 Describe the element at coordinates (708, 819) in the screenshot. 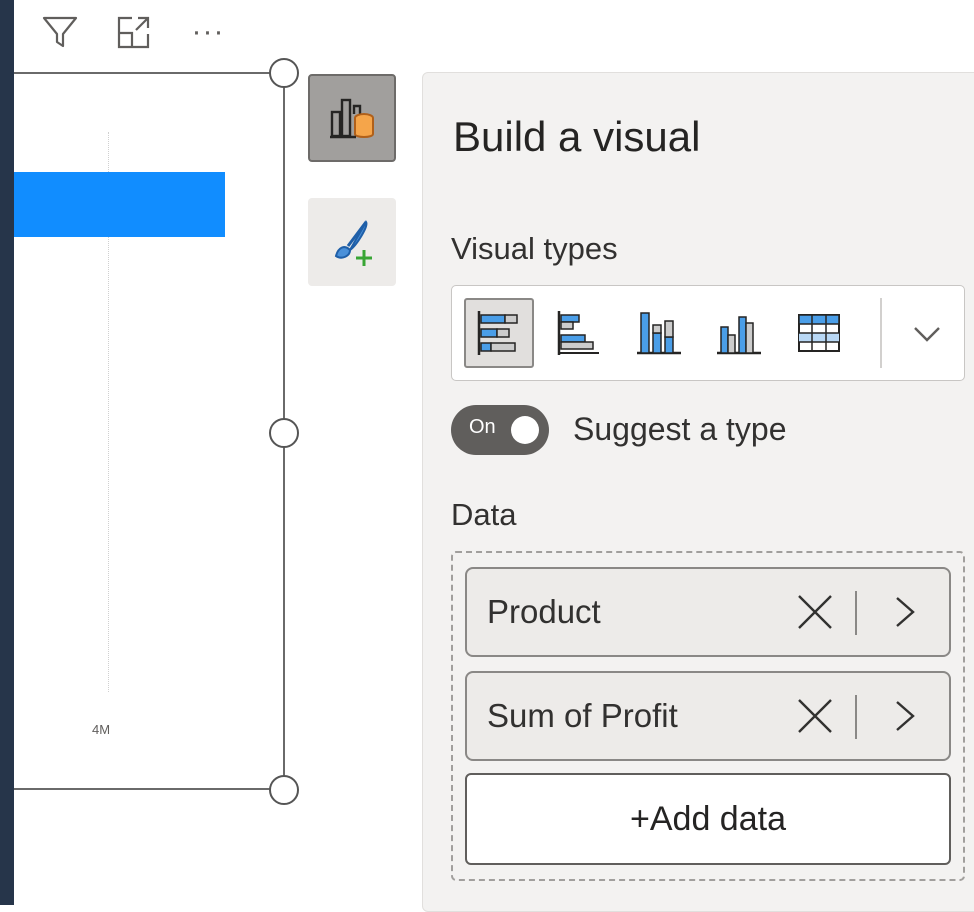

I see `add-data-button: +Add data` at that location.